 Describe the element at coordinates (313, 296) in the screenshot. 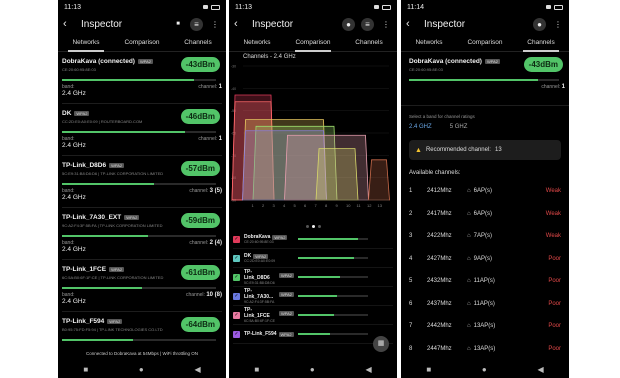

I see `comparison-row: ✓ TP-Link_7A30... WPA2 9C:A2:F4:3F:5B:FA` at that location.